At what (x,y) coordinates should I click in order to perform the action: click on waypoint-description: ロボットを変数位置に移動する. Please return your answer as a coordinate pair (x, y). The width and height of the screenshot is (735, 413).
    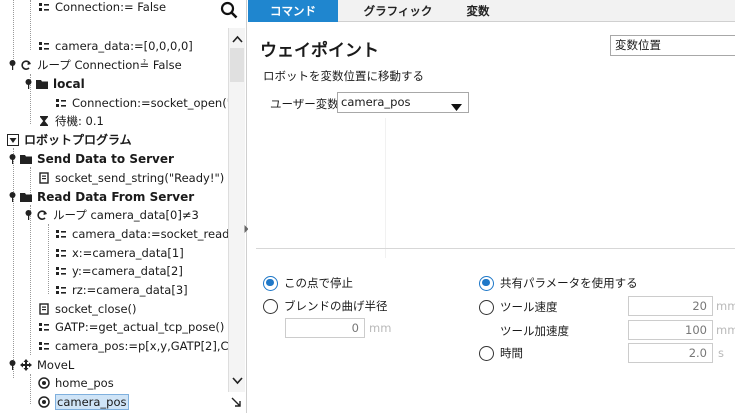
    Looking at the image, I should click on (343, 76).